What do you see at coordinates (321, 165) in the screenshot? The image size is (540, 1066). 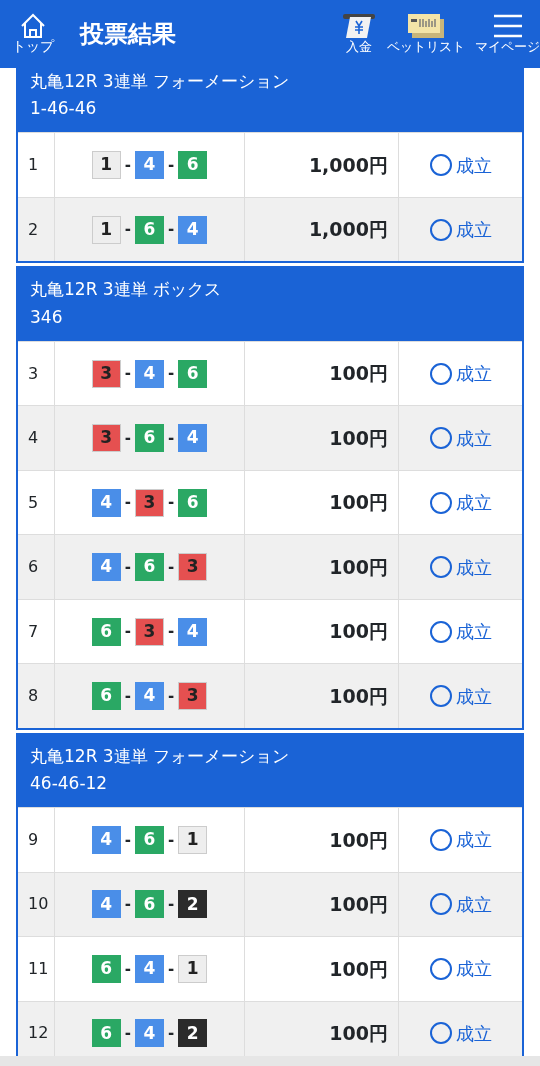 I see `bet-amount: 1,000円` at bounding box center [321, 165].